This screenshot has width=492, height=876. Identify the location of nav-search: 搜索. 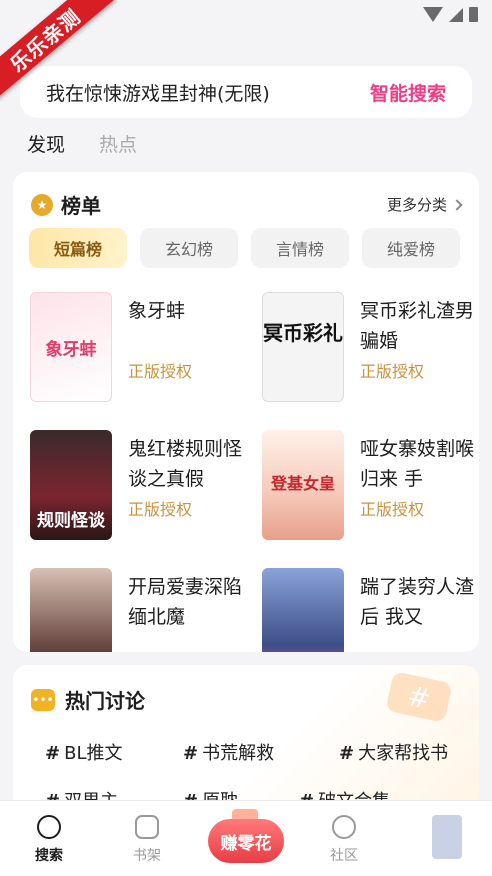
(49, 840).